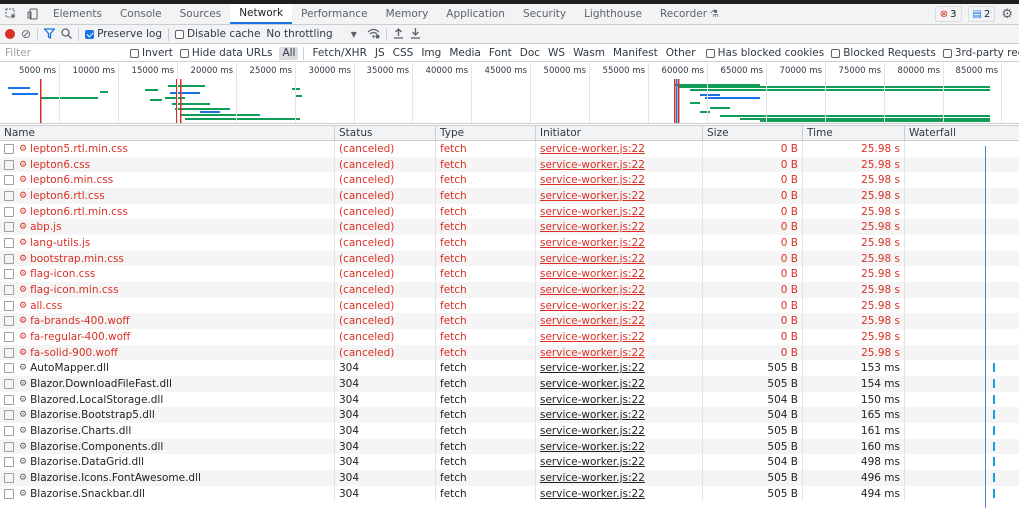 The height and width of the screenshot is (508, 1019). Describe the element at coordinates (26, 34) in the screenshot. I see `clear-icon: ⊘` at that location.